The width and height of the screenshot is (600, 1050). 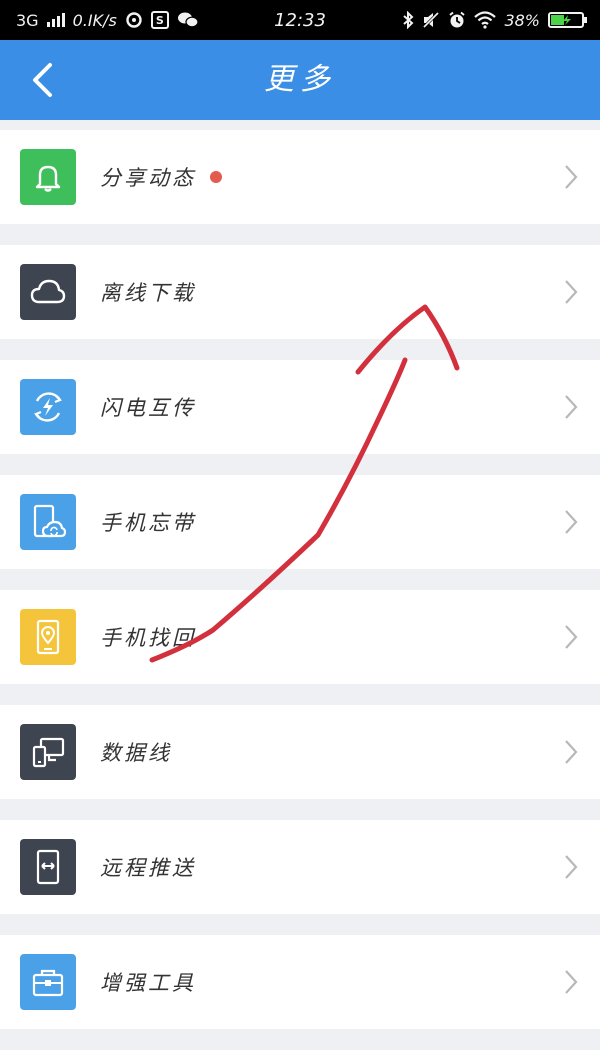 I want to click on devices-icon, so click(x=48, y=752).